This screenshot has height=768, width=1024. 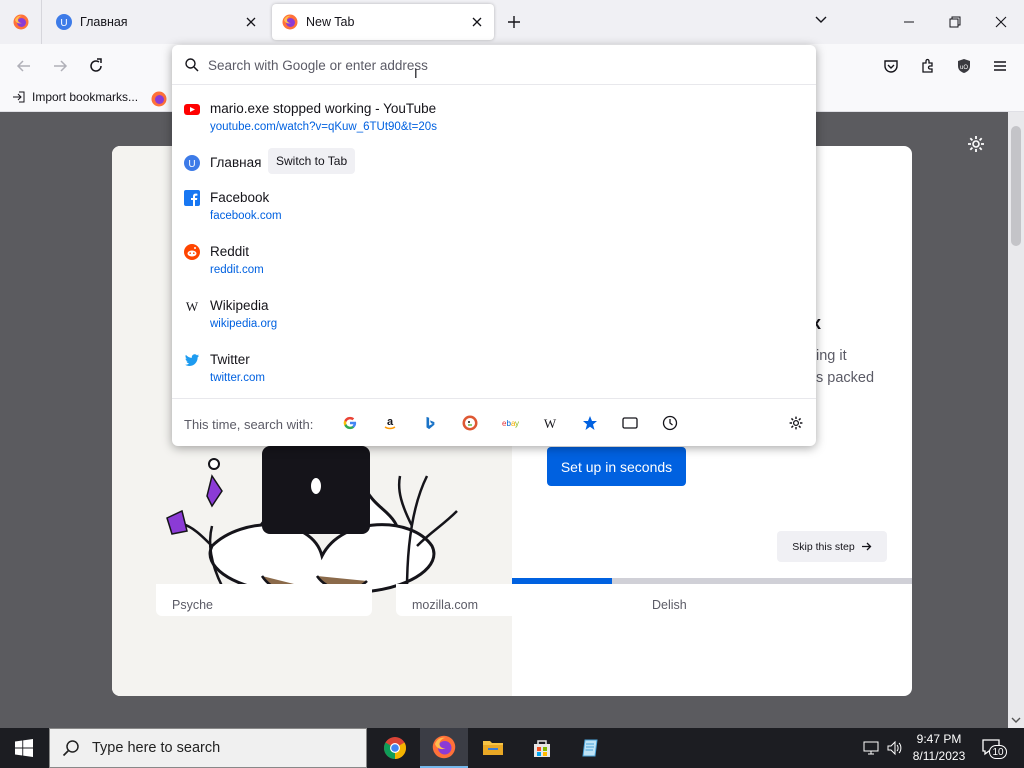 I want to click on bookmarks-search-button, so click(x=590, y=423).